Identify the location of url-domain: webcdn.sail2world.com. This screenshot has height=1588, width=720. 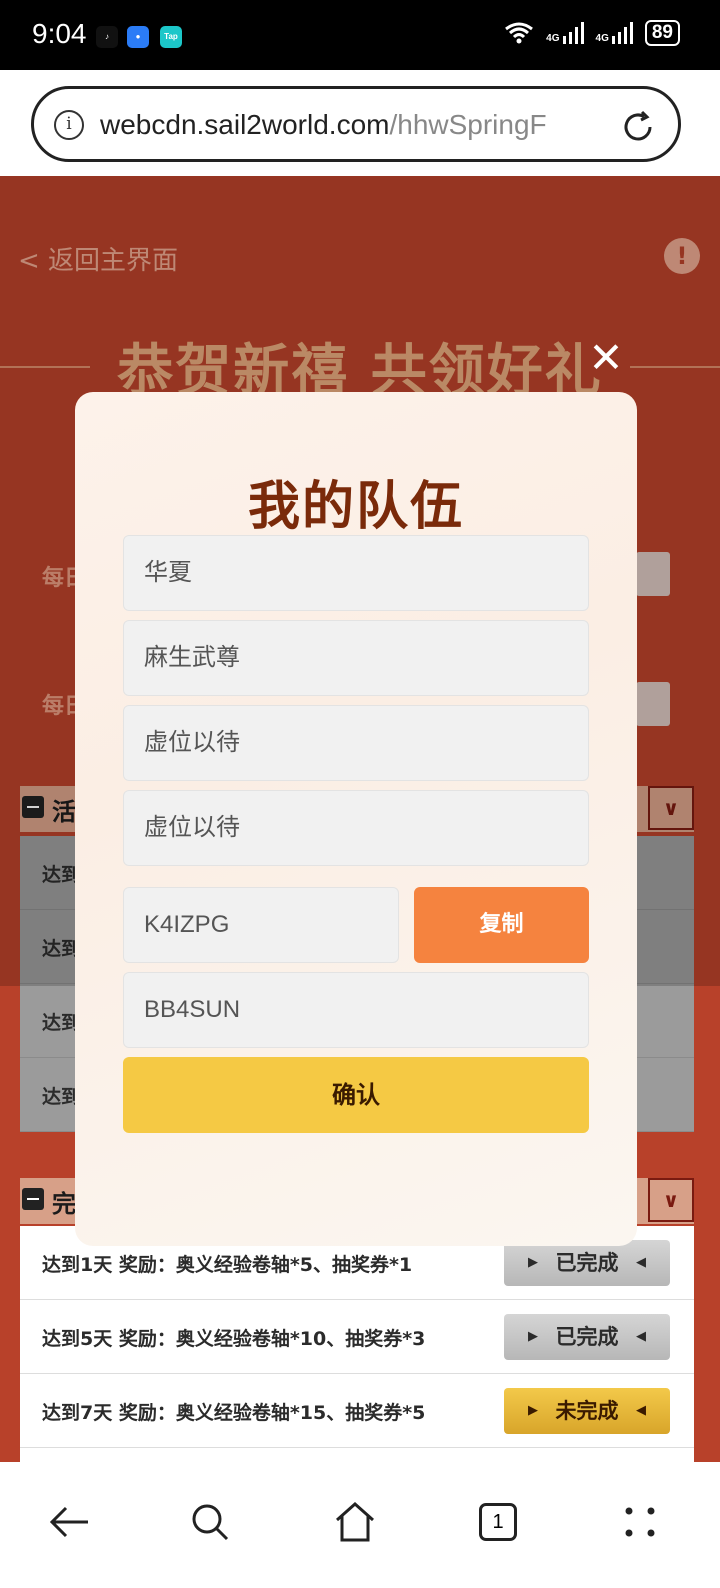
(245, 124).